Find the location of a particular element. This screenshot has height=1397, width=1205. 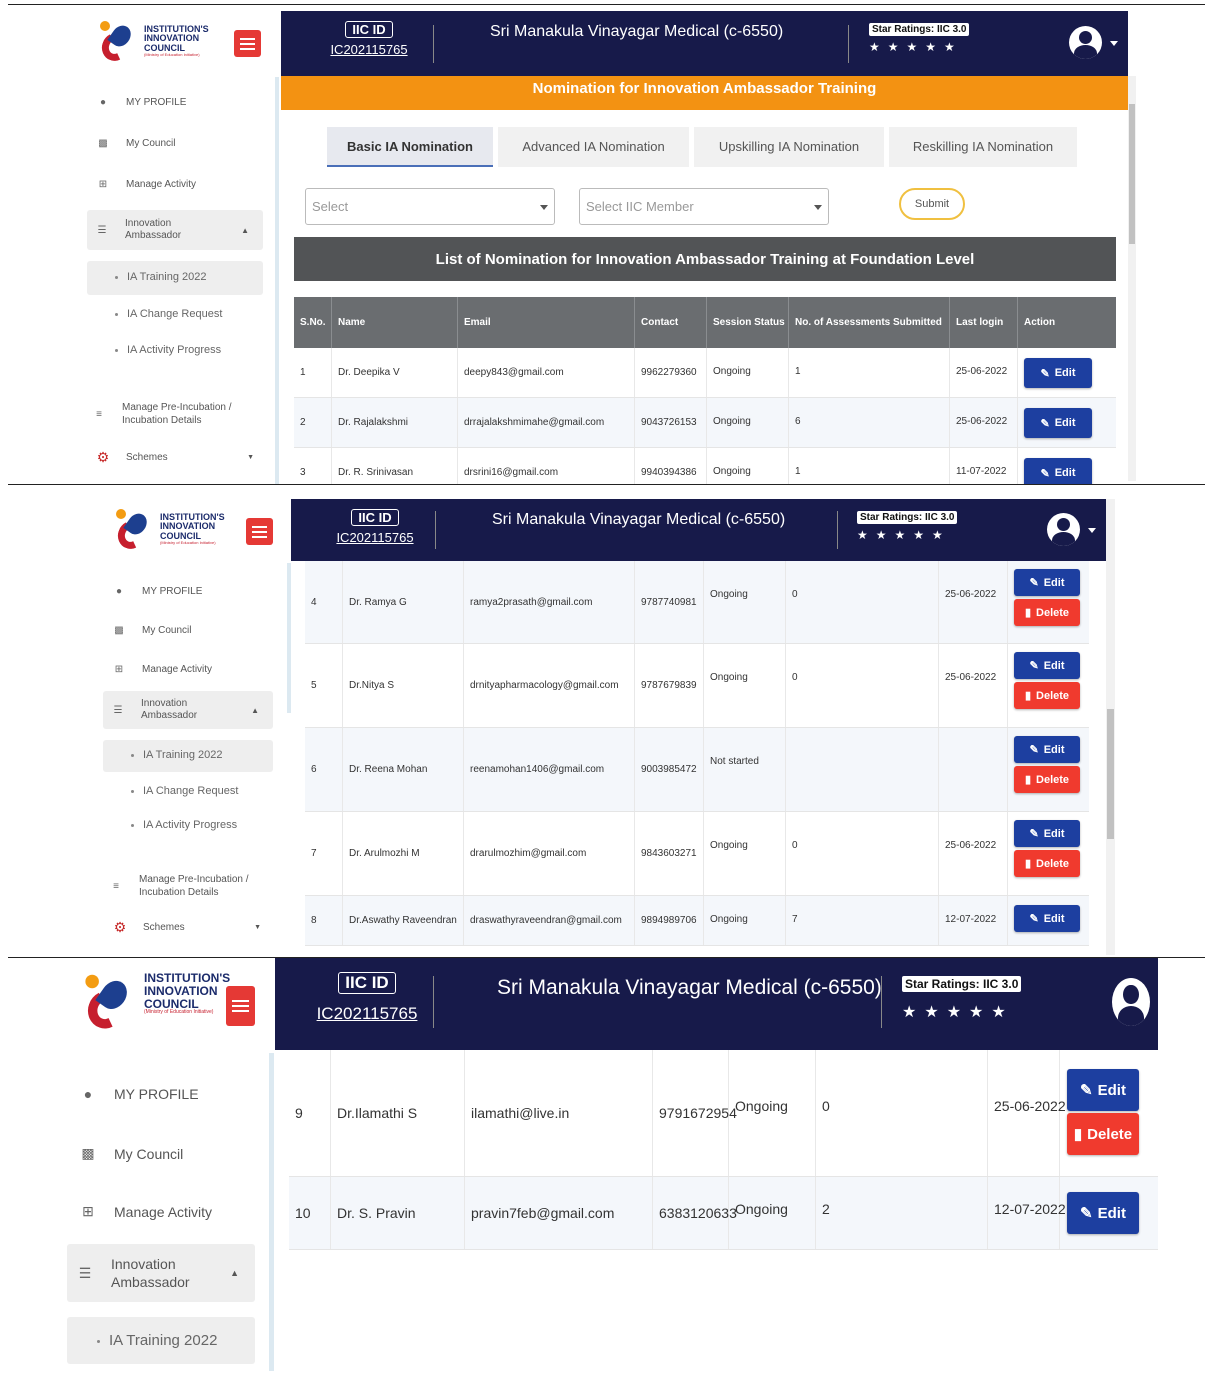

rating-stars: ★★★★★ is located at coordinates (904, 535).